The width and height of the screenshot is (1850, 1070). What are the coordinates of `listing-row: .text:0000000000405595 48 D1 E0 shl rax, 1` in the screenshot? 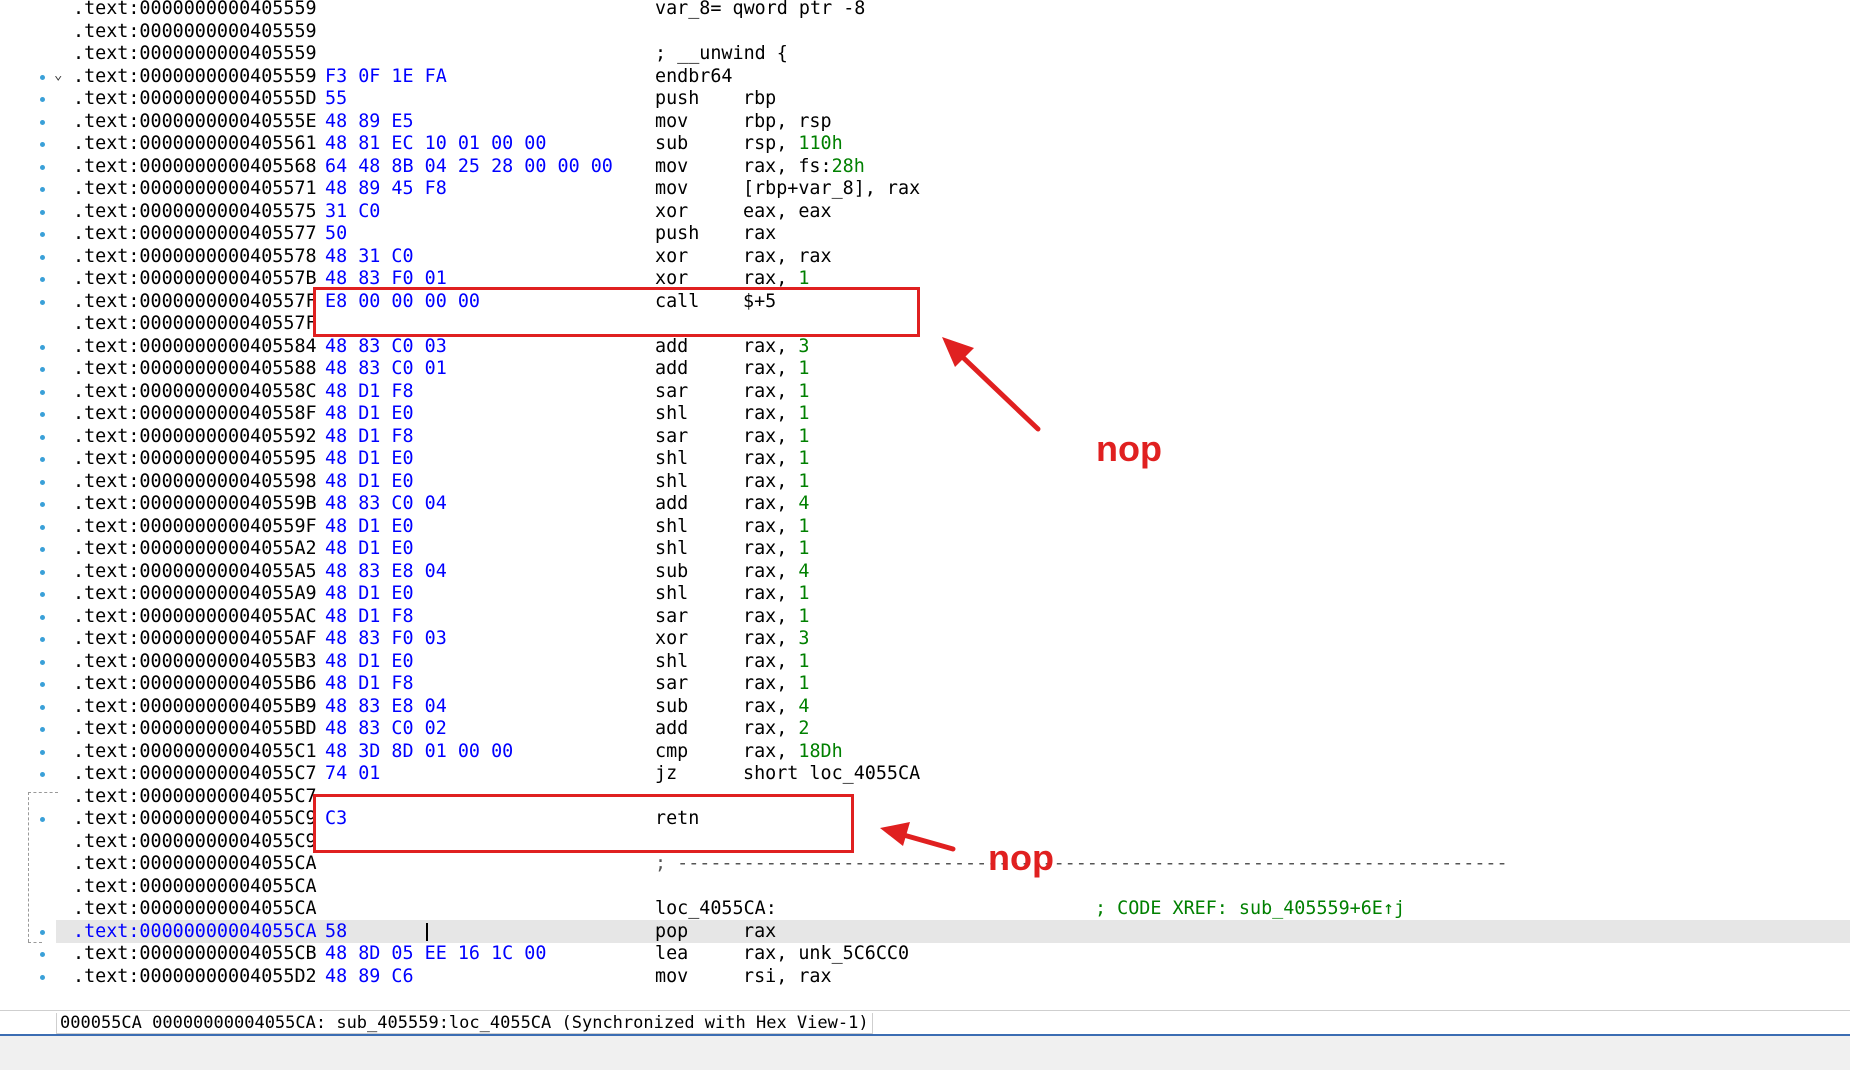 It's located at (953, 458).